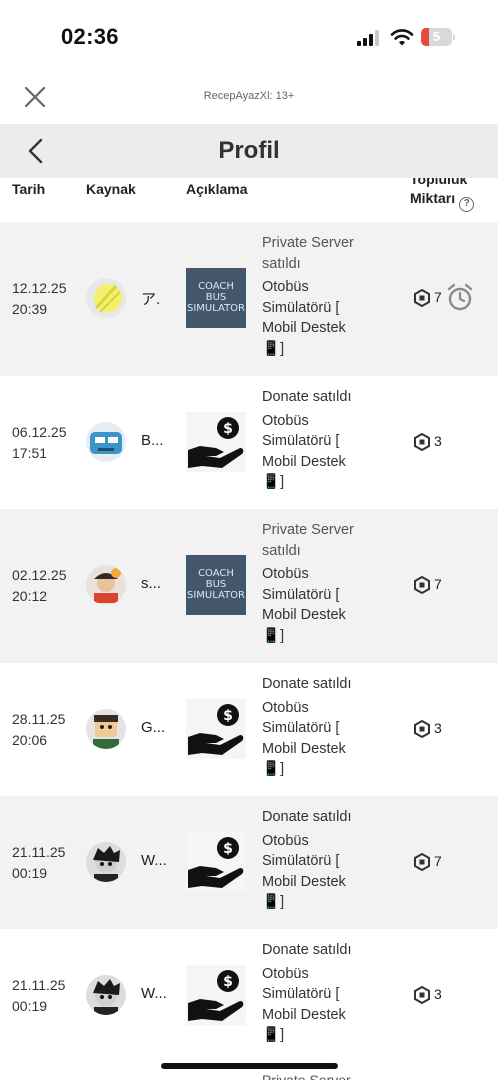 The image size is (498, 1080). Describe the element at coordinates (39, 288) in the screenshot. I see `row-date: 12.12.25` at that location.